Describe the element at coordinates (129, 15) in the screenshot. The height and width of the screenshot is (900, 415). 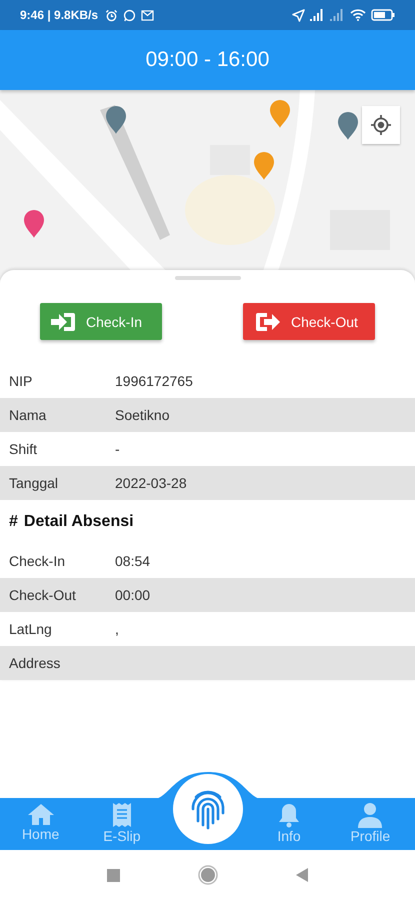
I see `chat-icon` at that location.